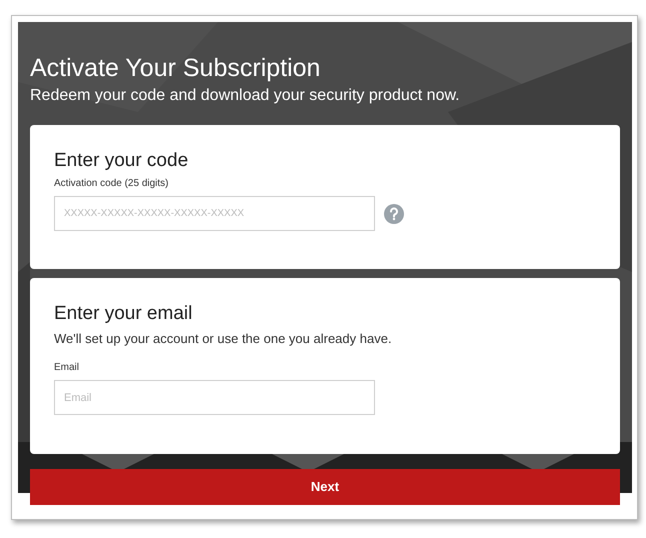 The width and height of the screenshot is (646, 538). What do you see at coordinates (394, 214) in the screenshot?
I see `help-icon` at bounding box center [394, 214].